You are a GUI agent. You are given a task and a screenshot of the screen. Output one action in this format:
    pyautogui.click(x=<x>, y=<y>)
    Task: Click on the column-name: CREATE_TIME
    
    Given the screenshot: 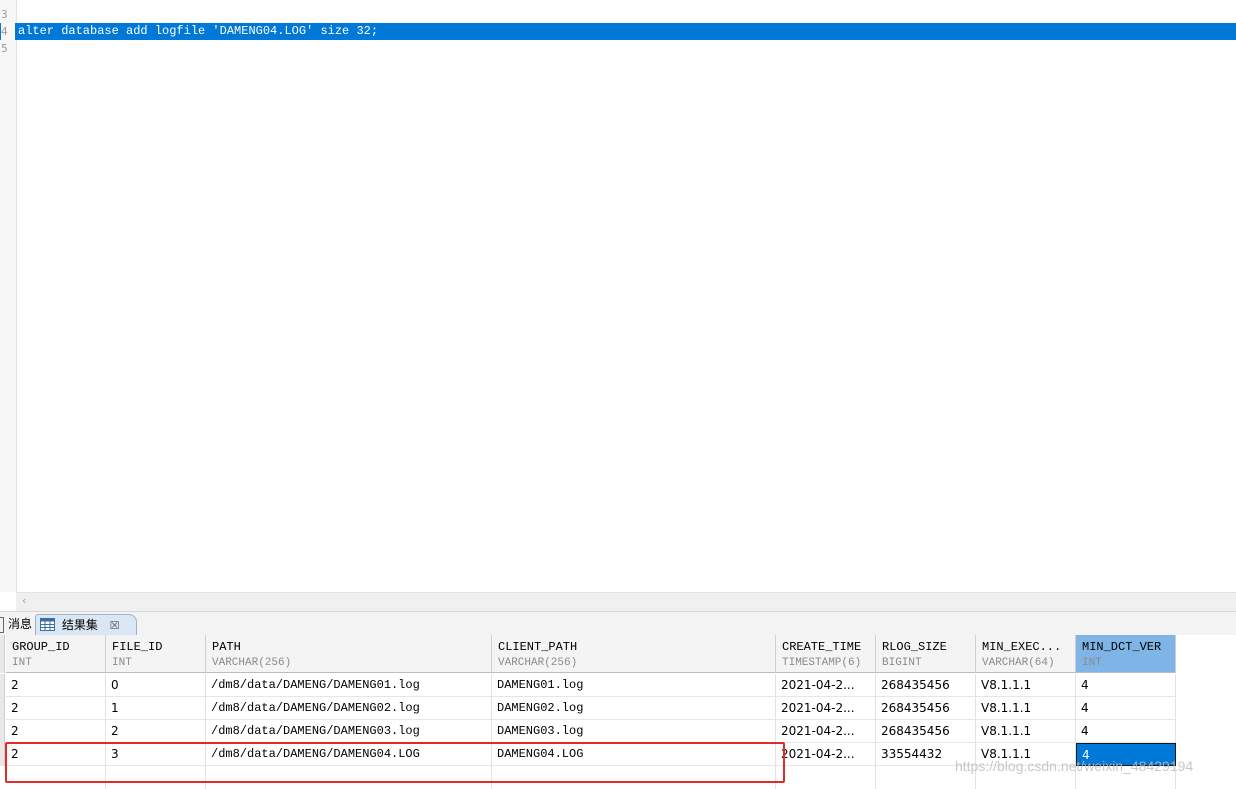 What is the action you would take?
    pyautogui.click(x=822, y=647)
    